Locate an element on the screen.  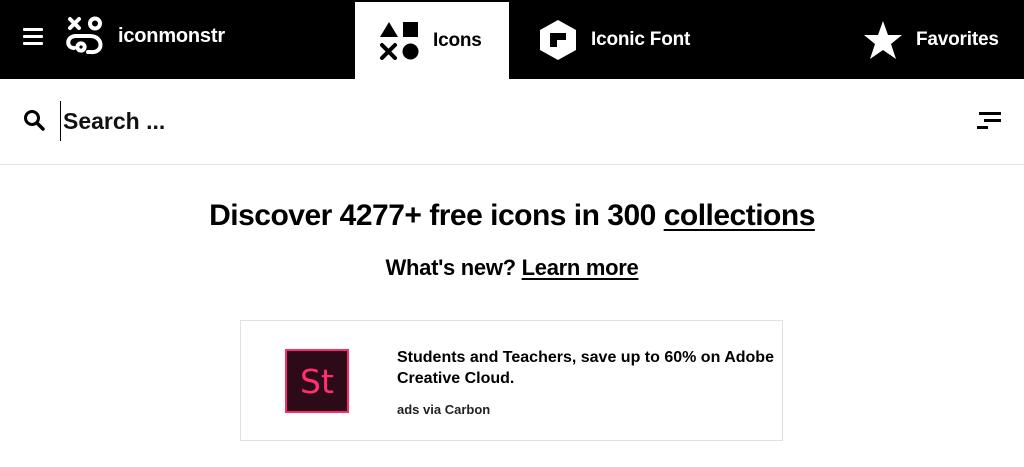
search-icon is located at coordinates (34, 120).